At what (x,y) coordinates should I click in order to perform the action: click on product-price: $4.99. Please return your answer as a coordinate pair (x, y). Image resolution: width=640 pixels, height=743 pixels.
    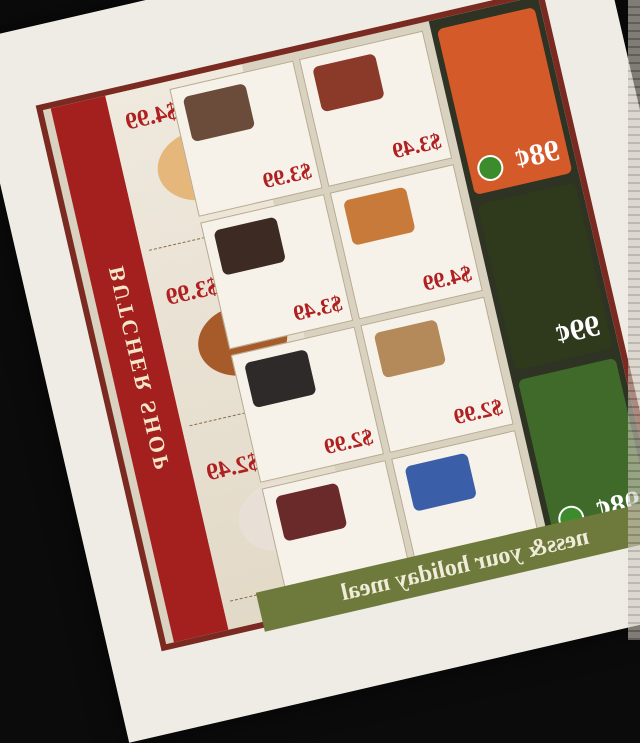
    Looking at the image, I should click on (447, 278).